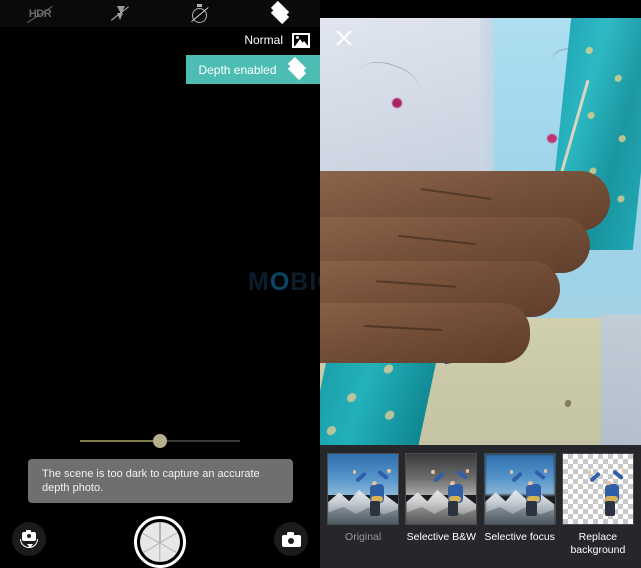 The image size is (641, 568). I want to click on timer-off-icon, so click(200, 13).